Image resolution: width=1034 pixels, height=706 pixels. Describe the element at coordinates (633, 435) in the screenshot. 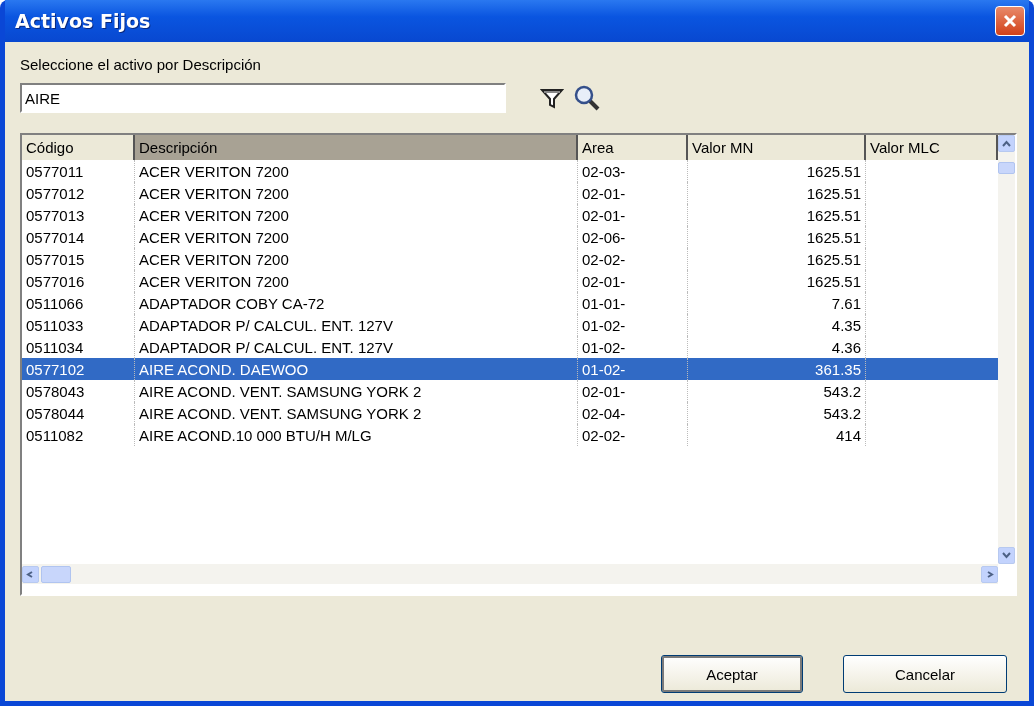

I see `table-cell: 02-02-` at that location.